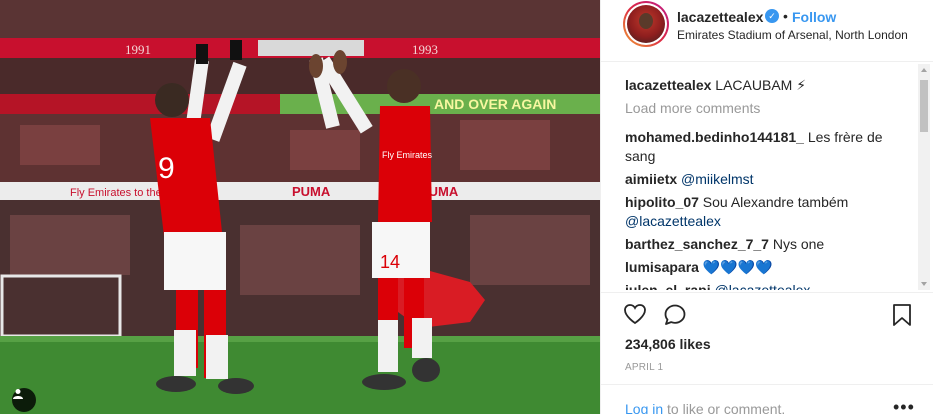 The image size is (933, 414). What do you see at coordinates (138, 49) in the screenshot?
I see `banner-year-left: 1991` at bounding box center [138, 49].